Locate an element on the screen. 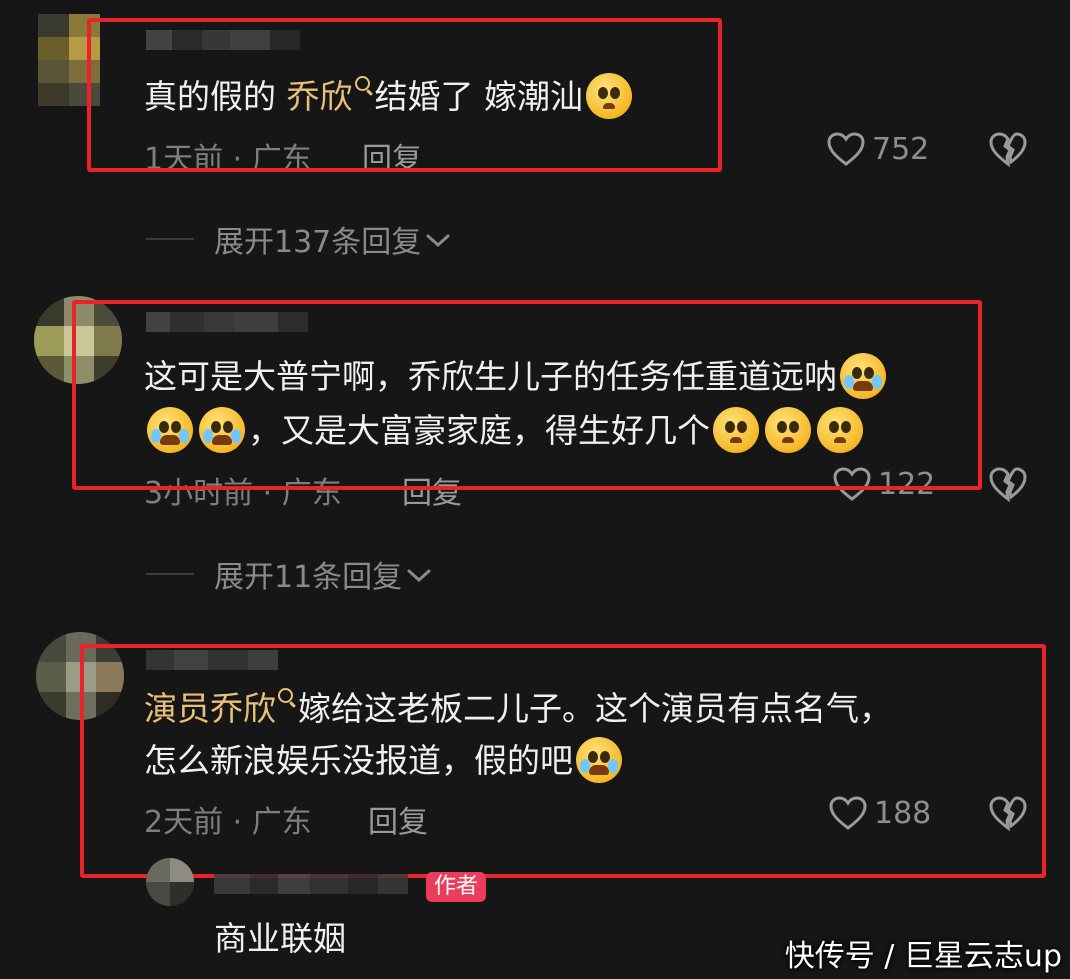  like-button: 752 is located at coordinates (877, 149).